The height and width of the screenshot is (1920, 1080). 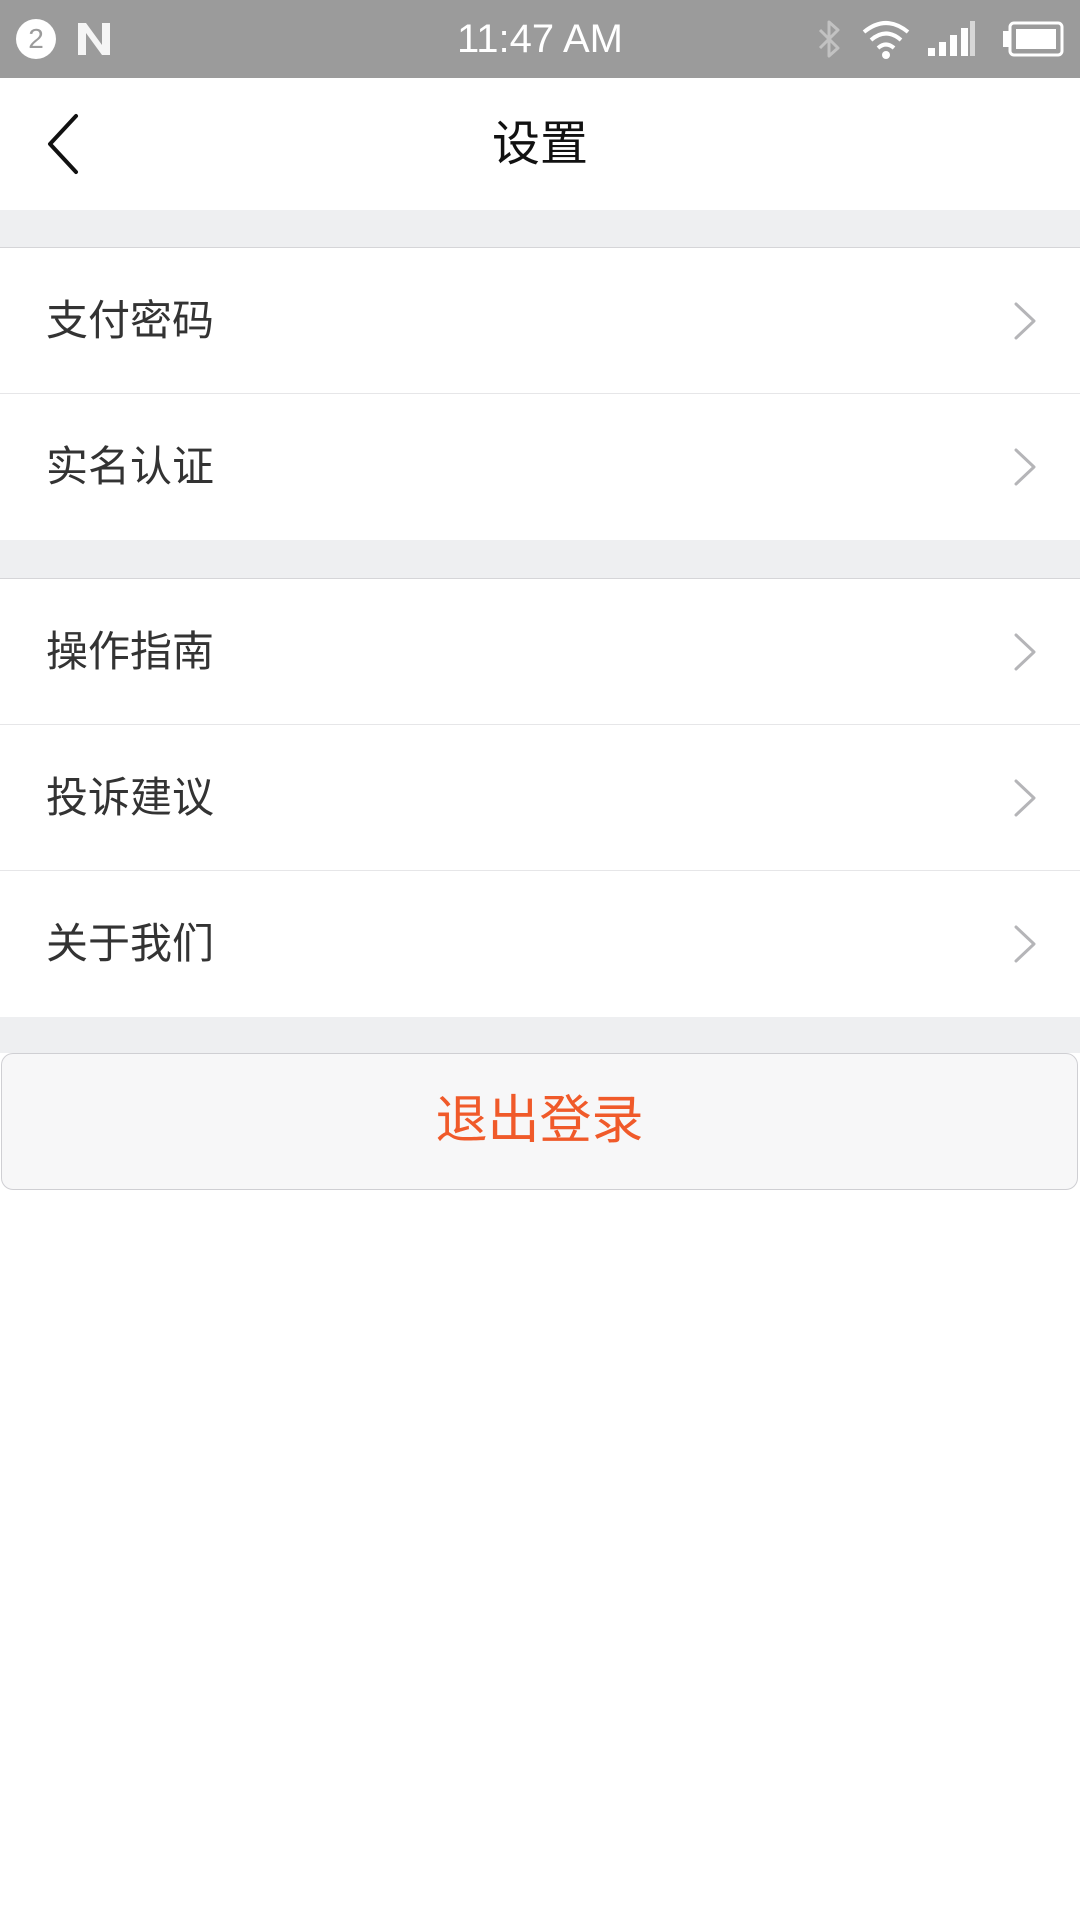 I want to click on nav-bar: 设置, so click(x=540, y=144).